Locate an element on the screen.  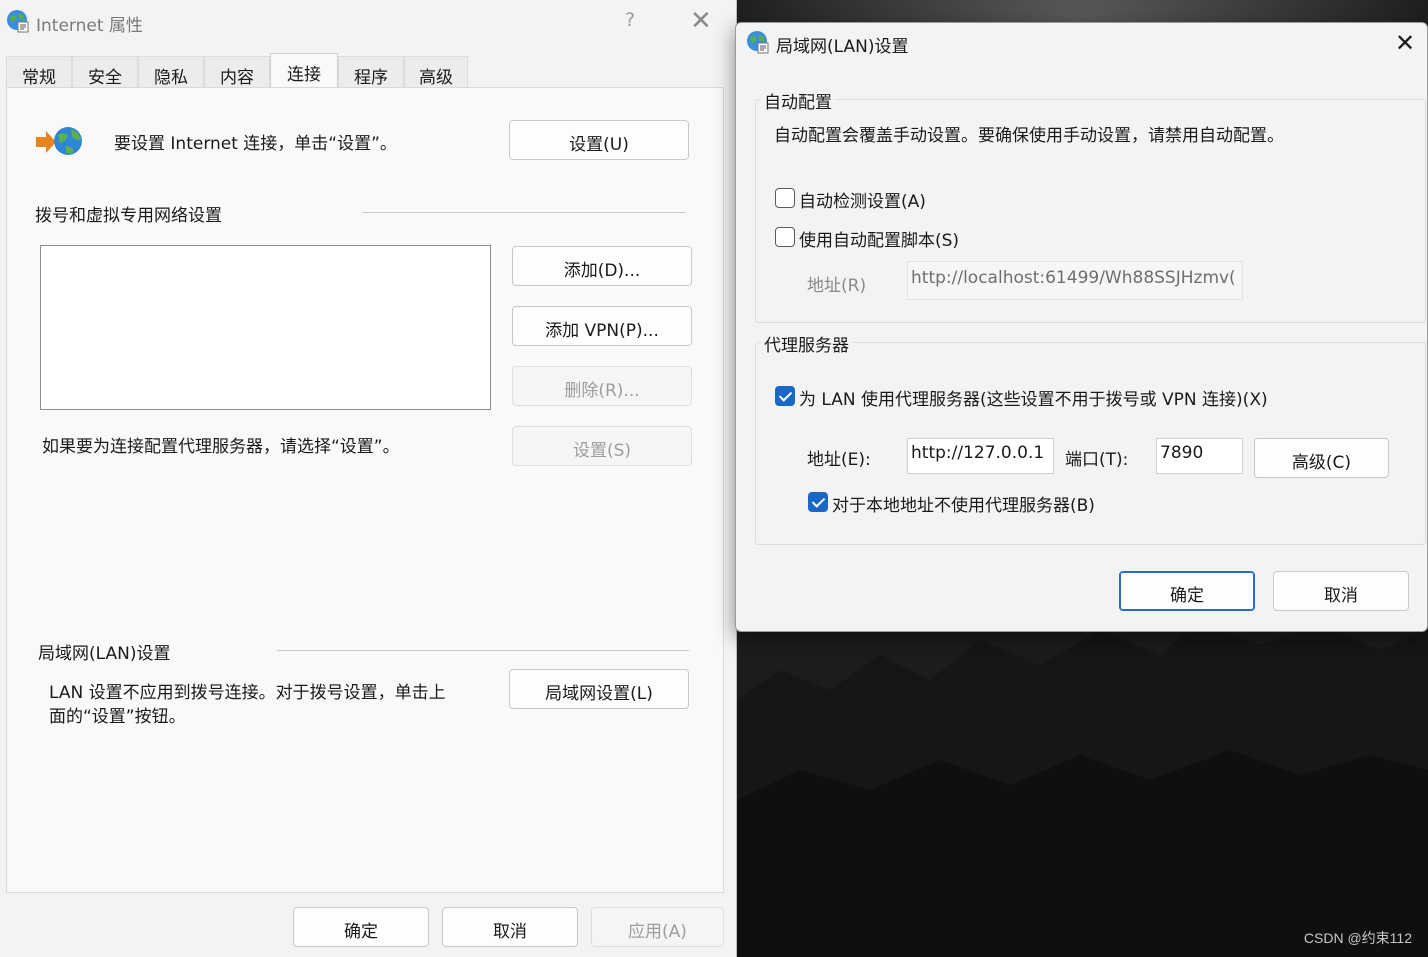
tab-advanced: 高级 is located at coordinates (436, 72).